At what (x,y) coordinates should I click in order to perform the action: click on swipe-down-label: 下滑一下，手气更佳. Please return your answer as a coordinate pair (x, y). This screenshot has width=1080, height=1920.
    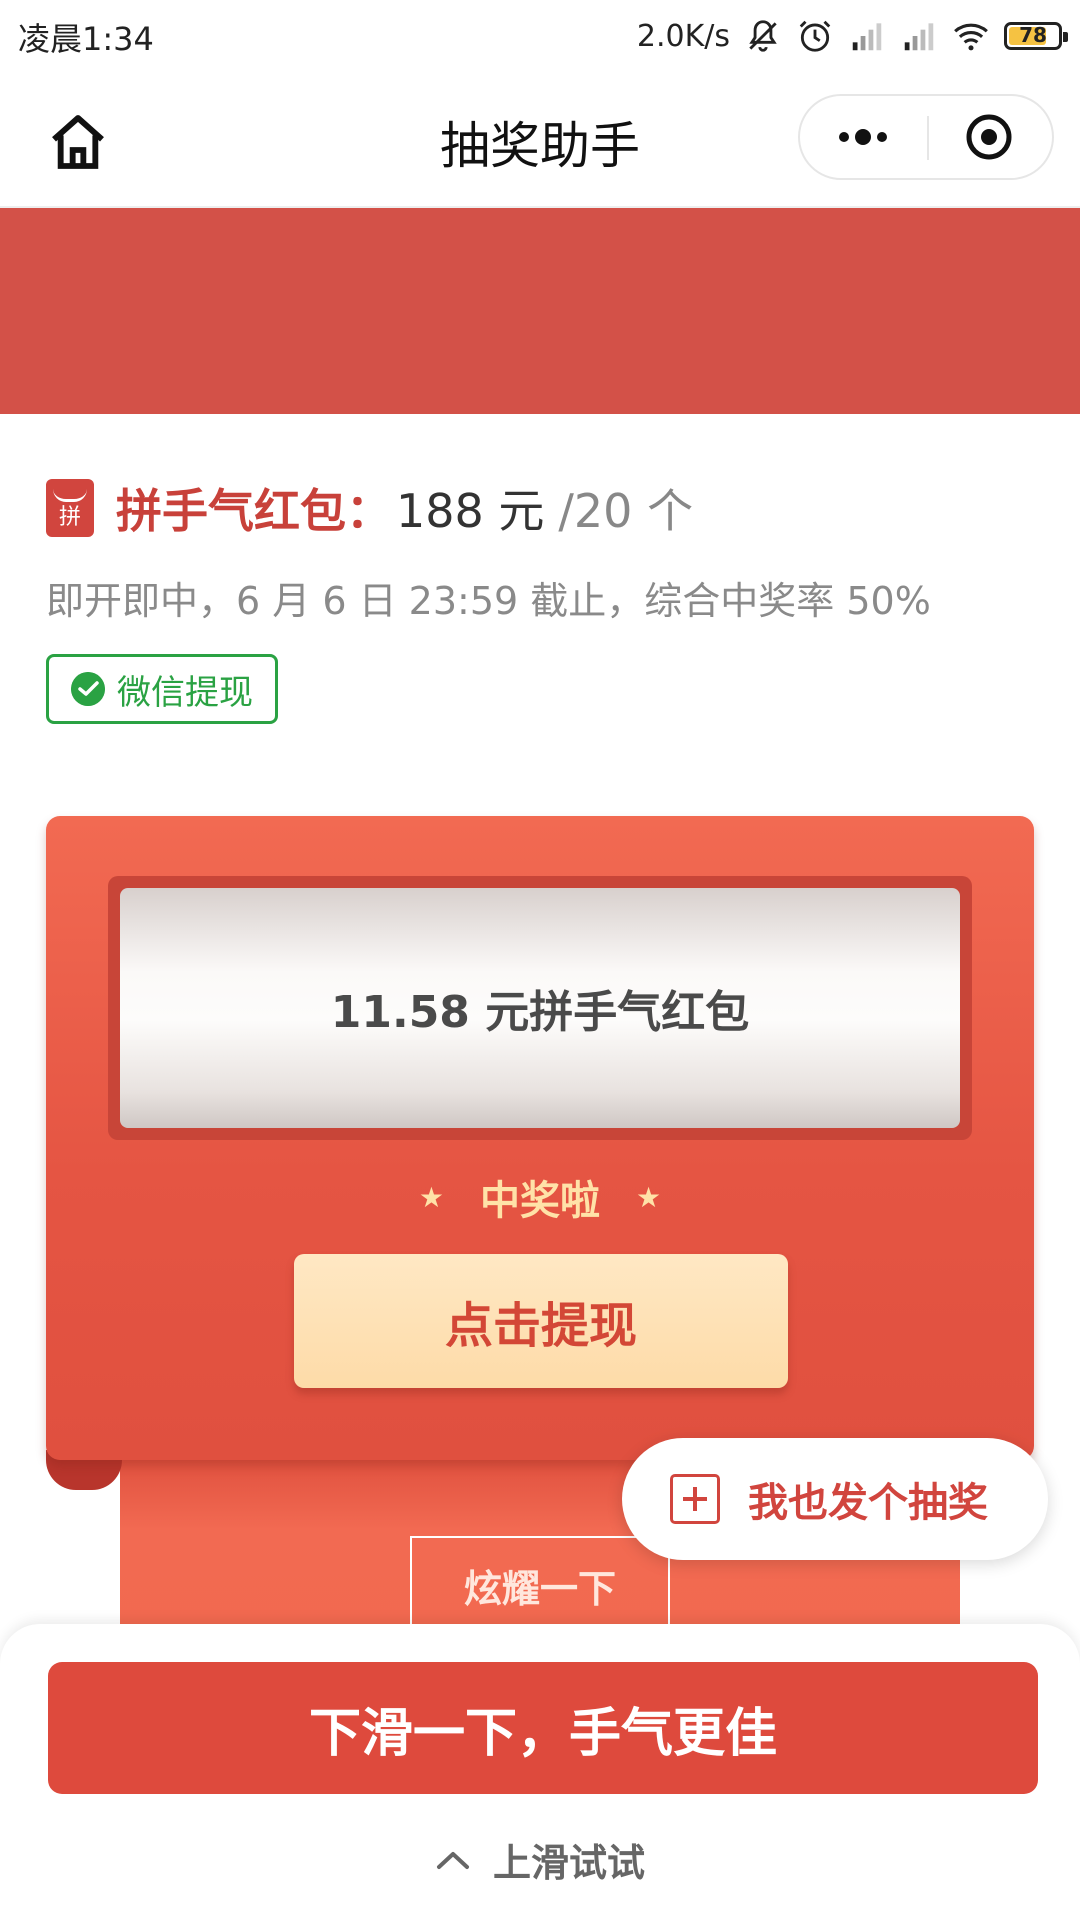
    Looking at the image, I should click on (542, 1733).